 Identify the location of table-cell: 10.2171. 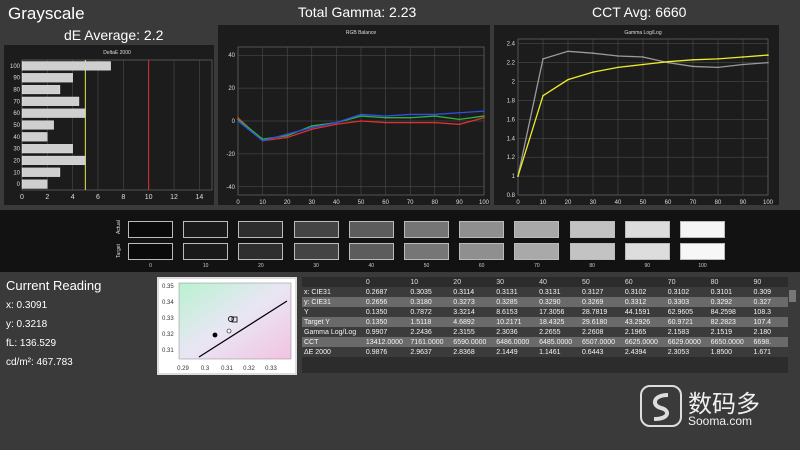
(509, 322).